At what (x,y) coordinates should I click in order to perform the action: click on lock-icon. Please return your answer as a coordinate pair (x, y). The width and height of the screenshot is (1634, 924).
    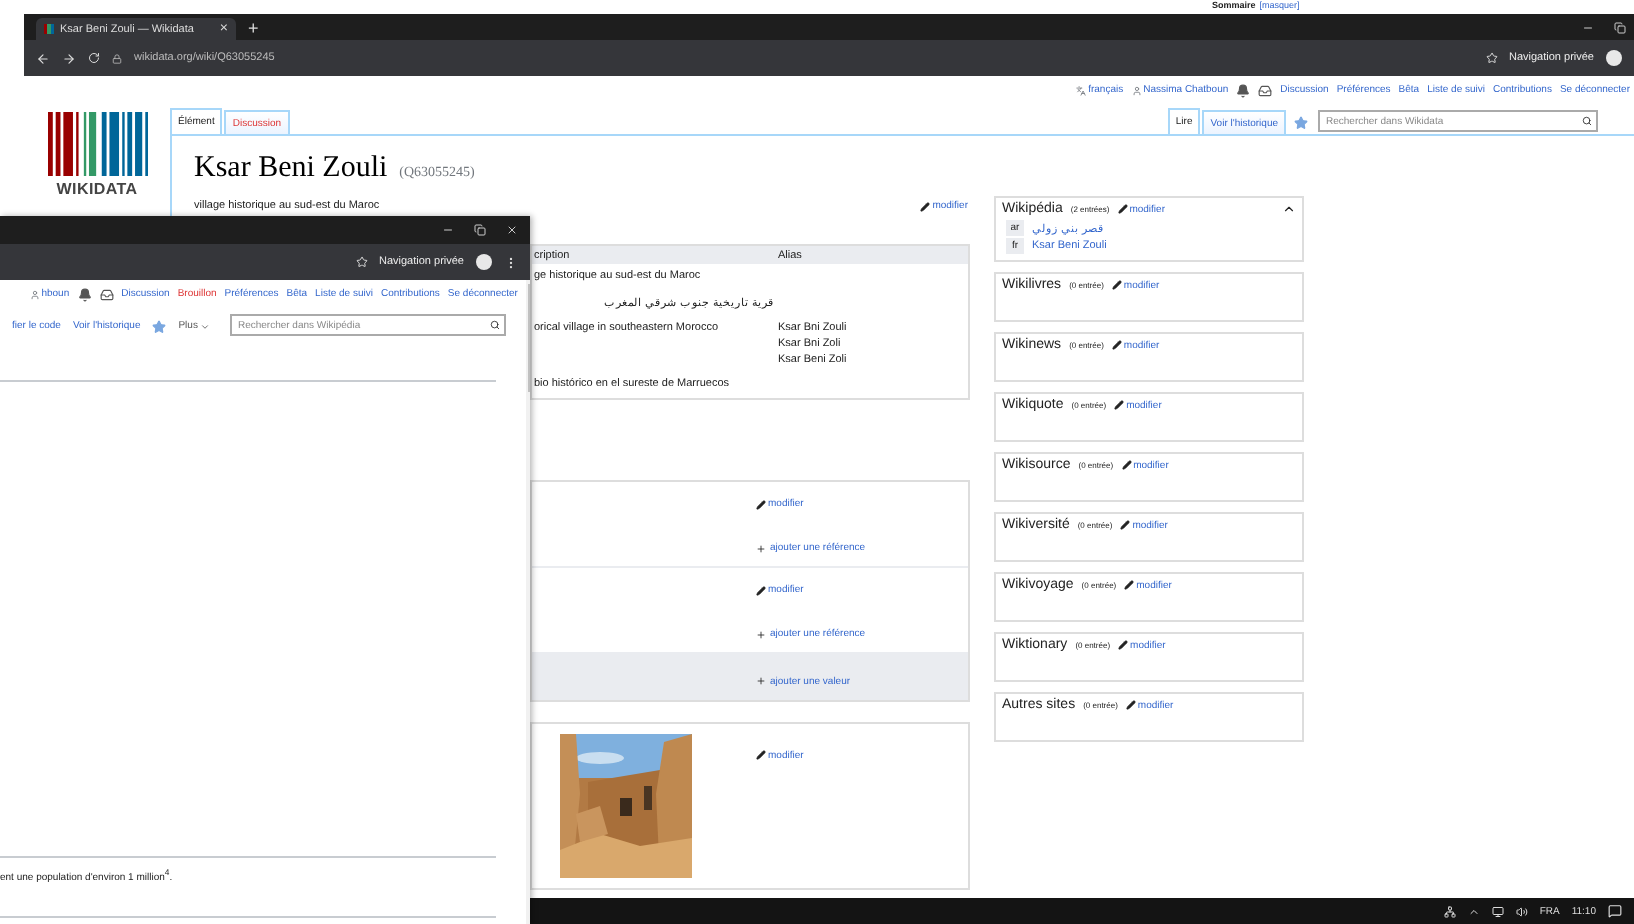
    Looking at the image, I should click on (117, 58).